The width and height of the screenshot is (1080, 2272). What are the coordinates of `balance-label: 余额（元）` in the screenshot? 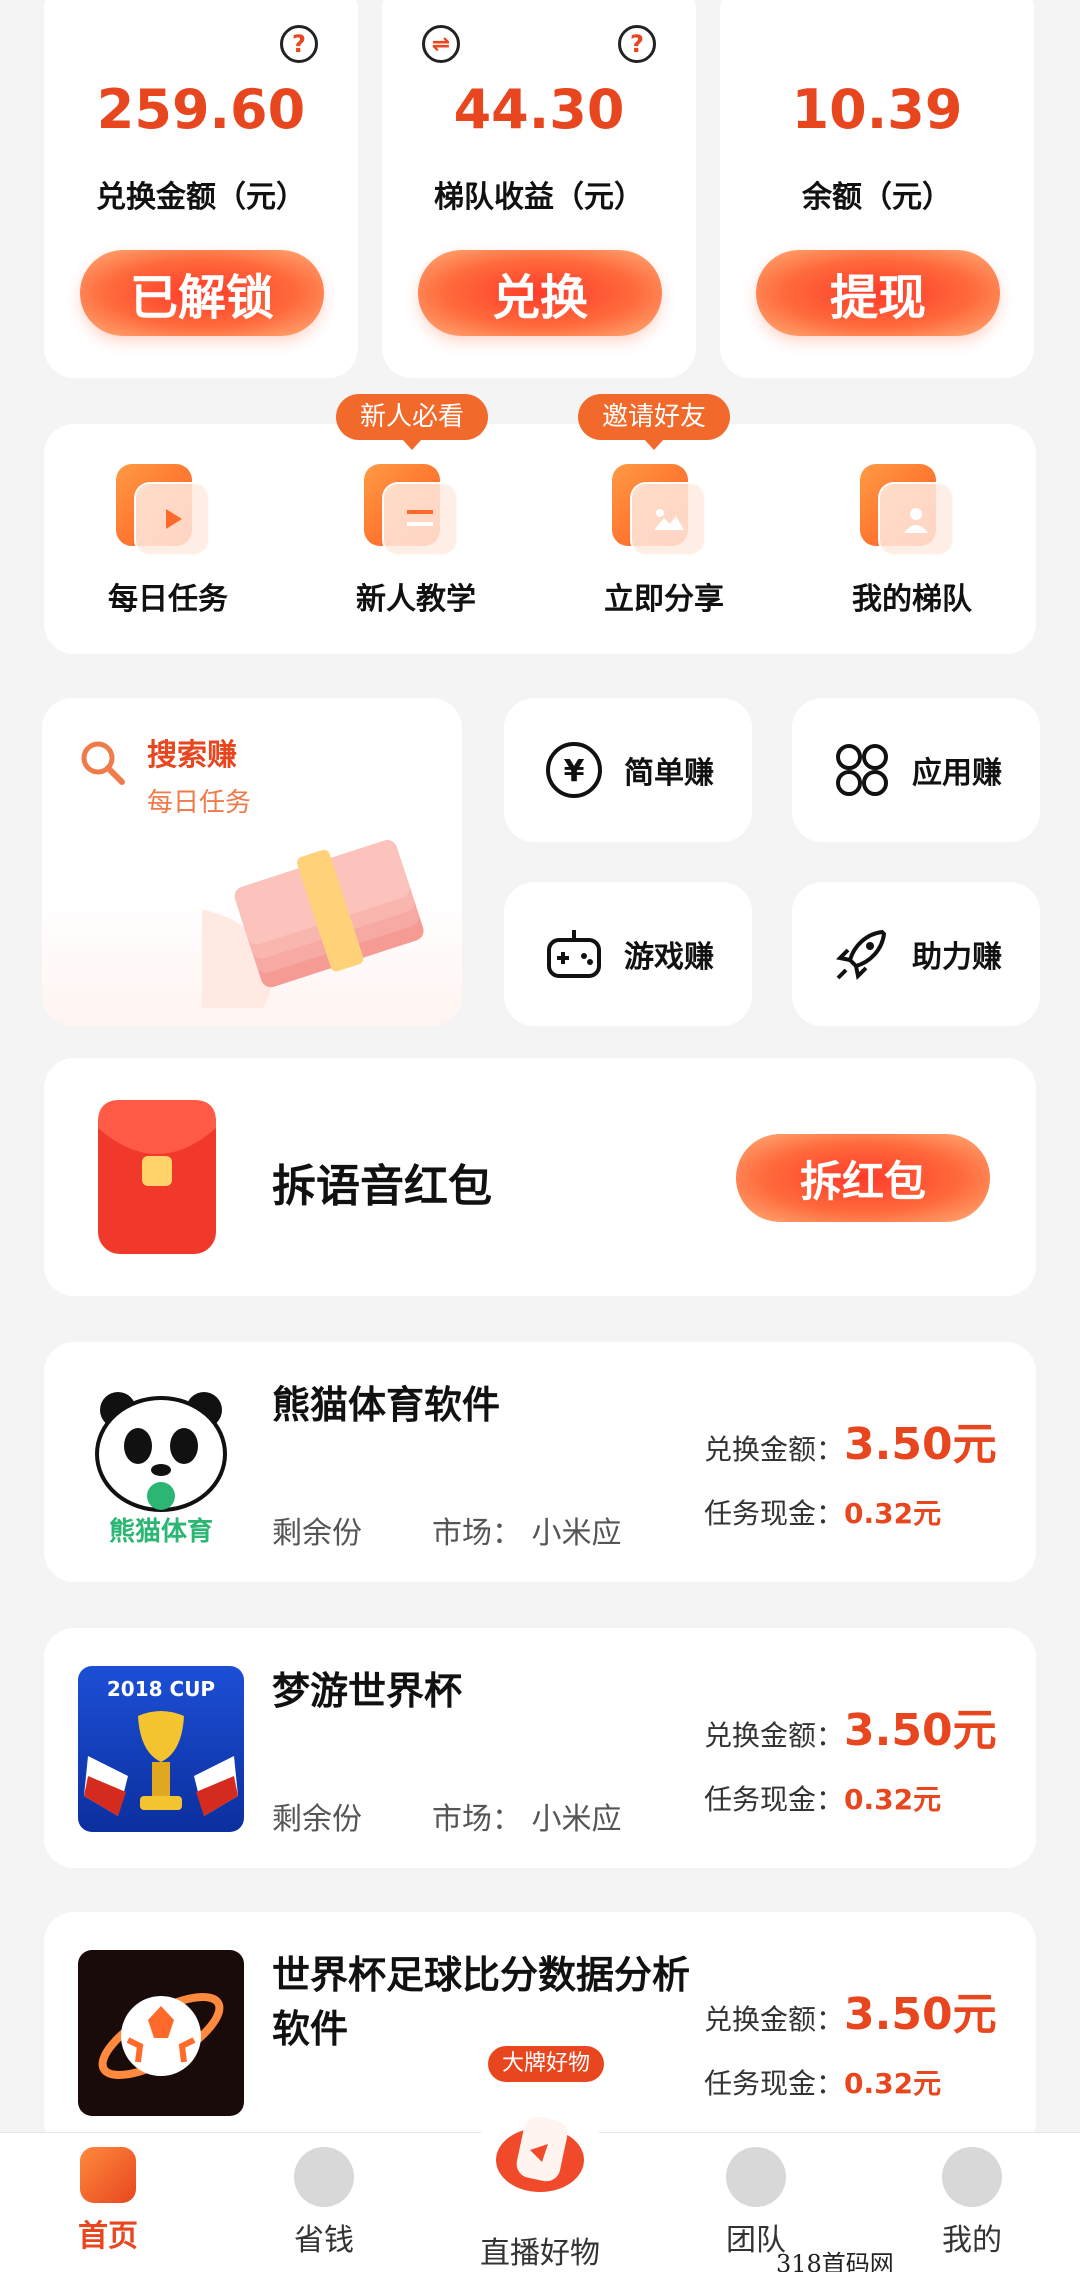 It's located at (877, 197).